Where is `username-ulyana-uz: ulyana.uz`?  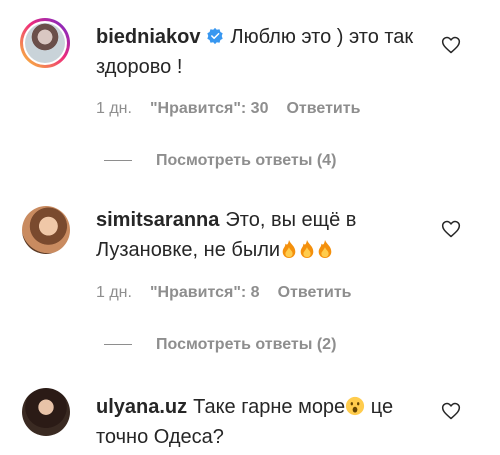 username-ulyana-uz: ulyana.uz is located at coordinates (141, 407).